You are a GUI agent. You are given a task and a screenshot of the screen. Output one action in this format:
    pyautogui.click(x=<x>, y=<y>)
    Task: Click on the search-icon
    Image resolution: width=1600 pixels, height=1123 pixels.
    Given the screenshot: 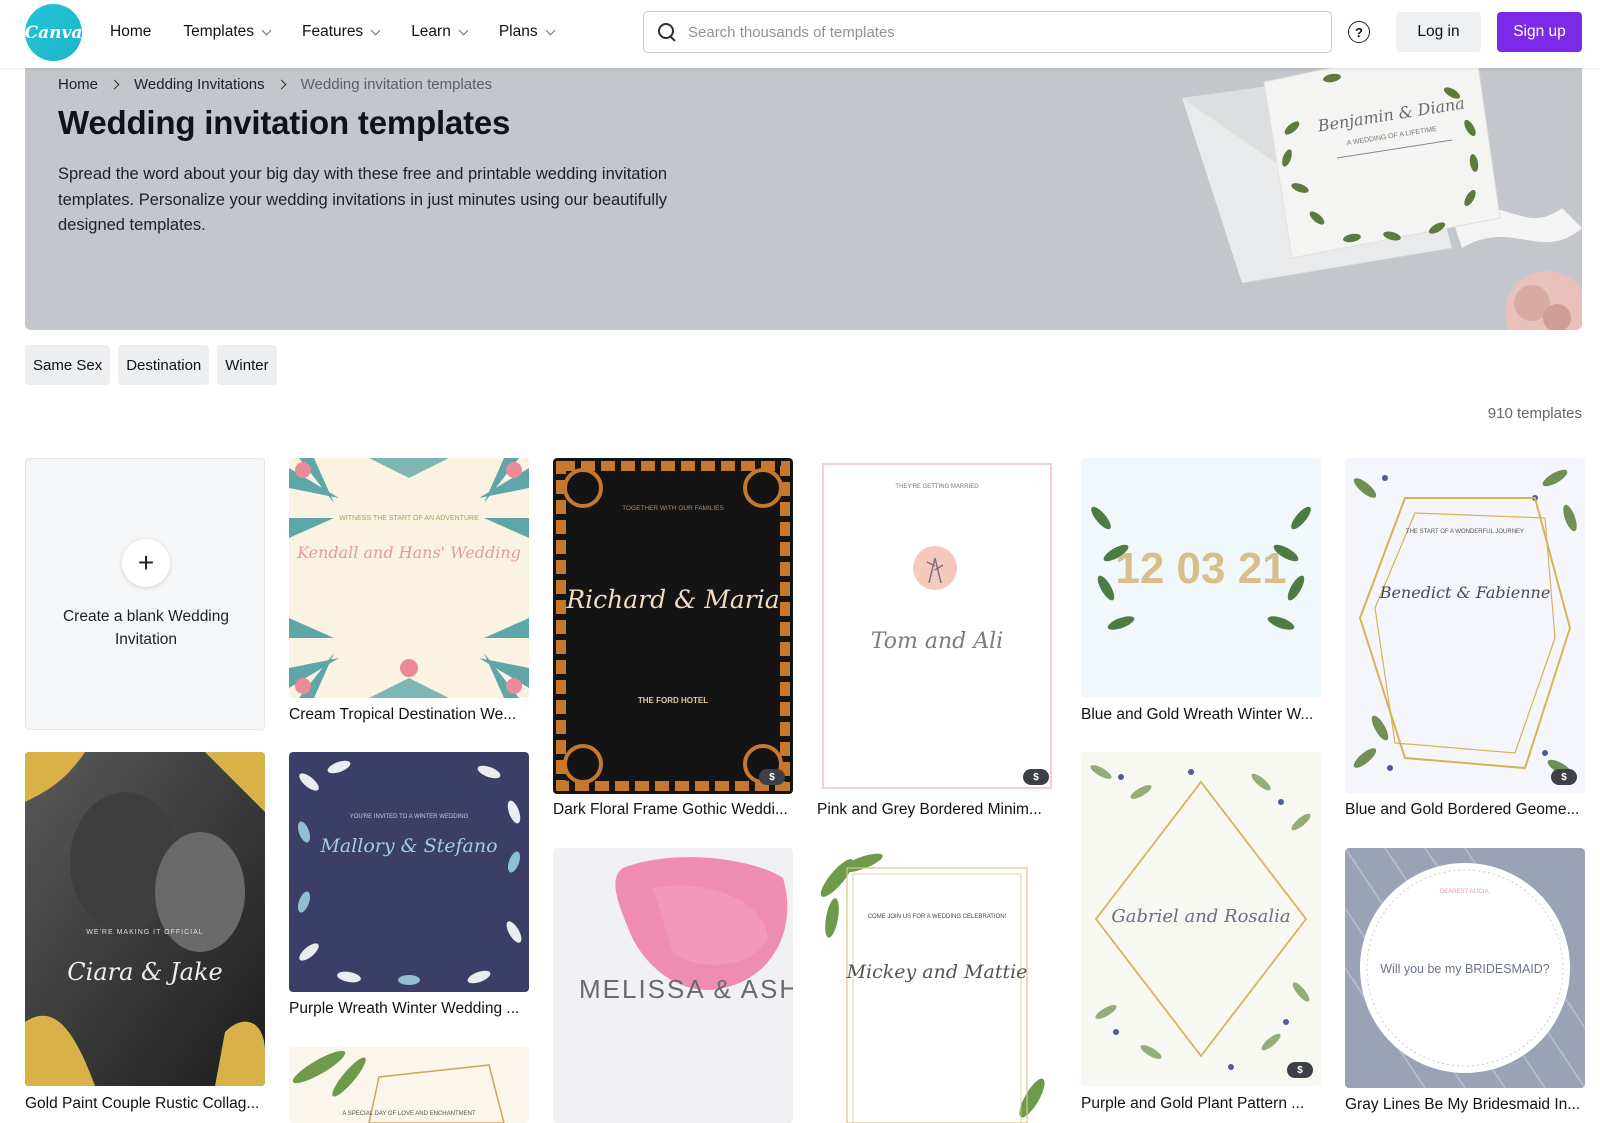 What is the action you would take?
    pyautogui.click(x=667, y=32)
    